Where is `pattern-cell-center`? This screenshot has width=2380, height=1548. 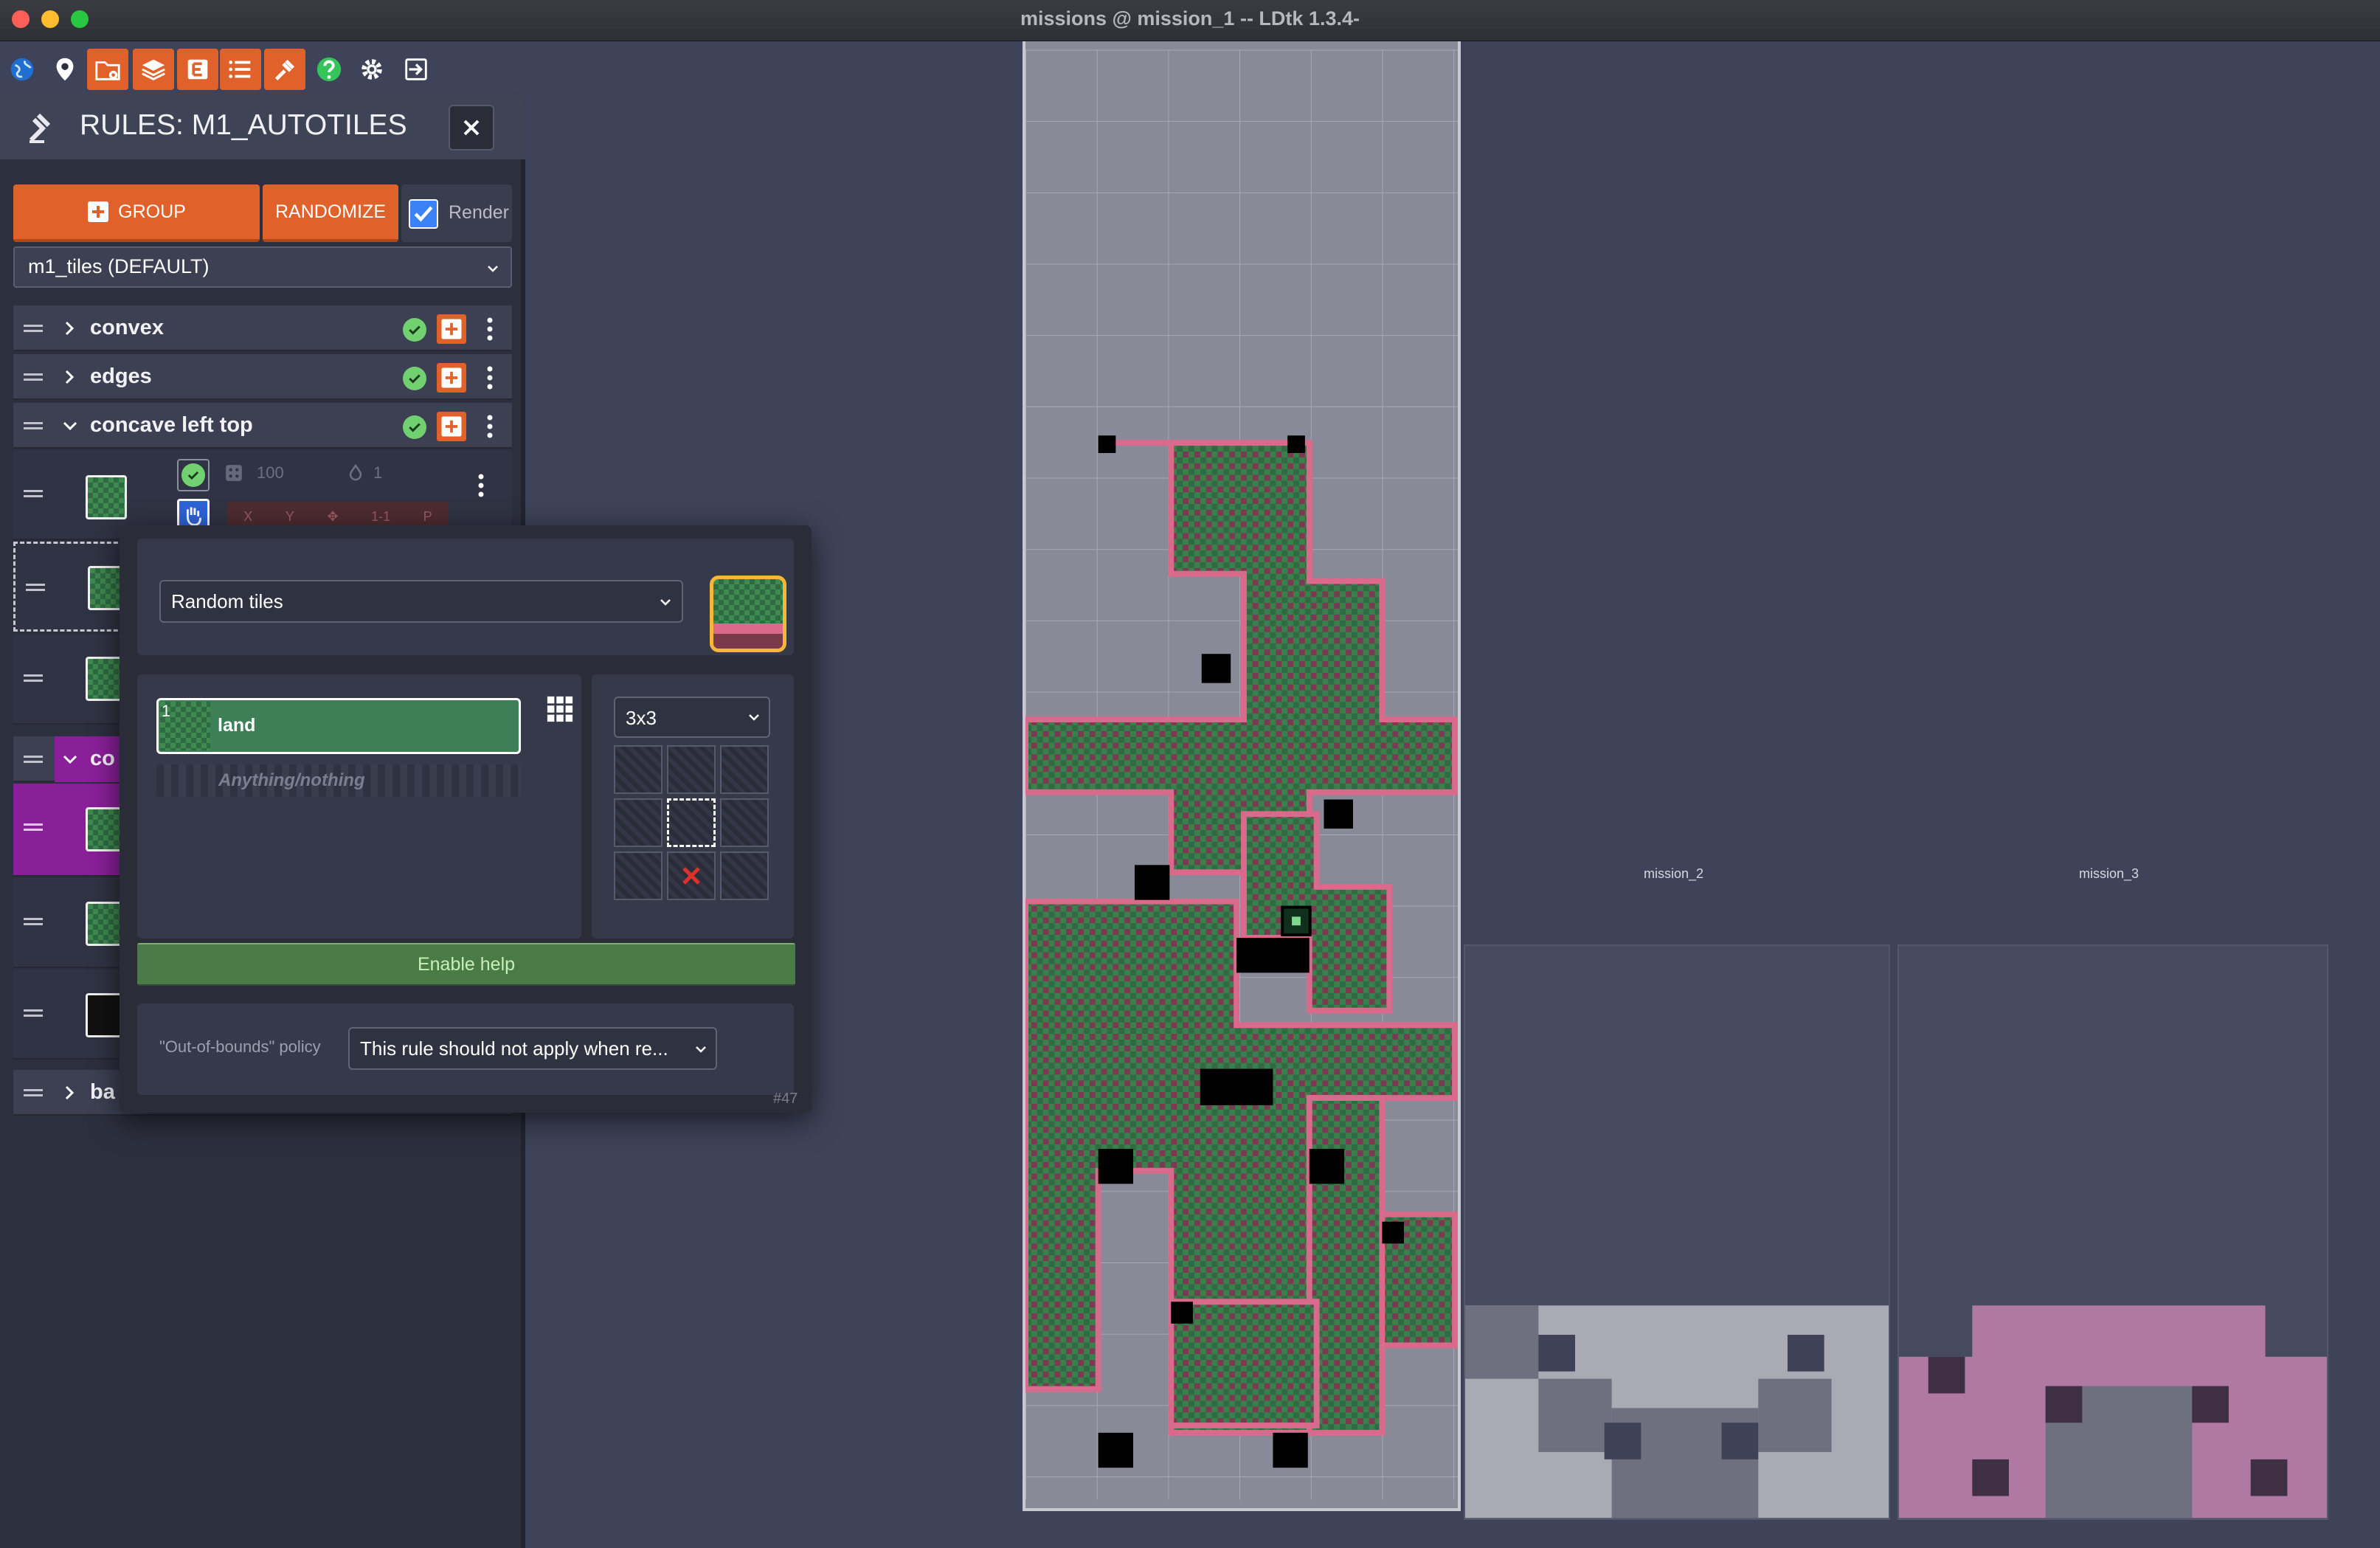
pattern-cell-center is located at coordinates (691, 822).